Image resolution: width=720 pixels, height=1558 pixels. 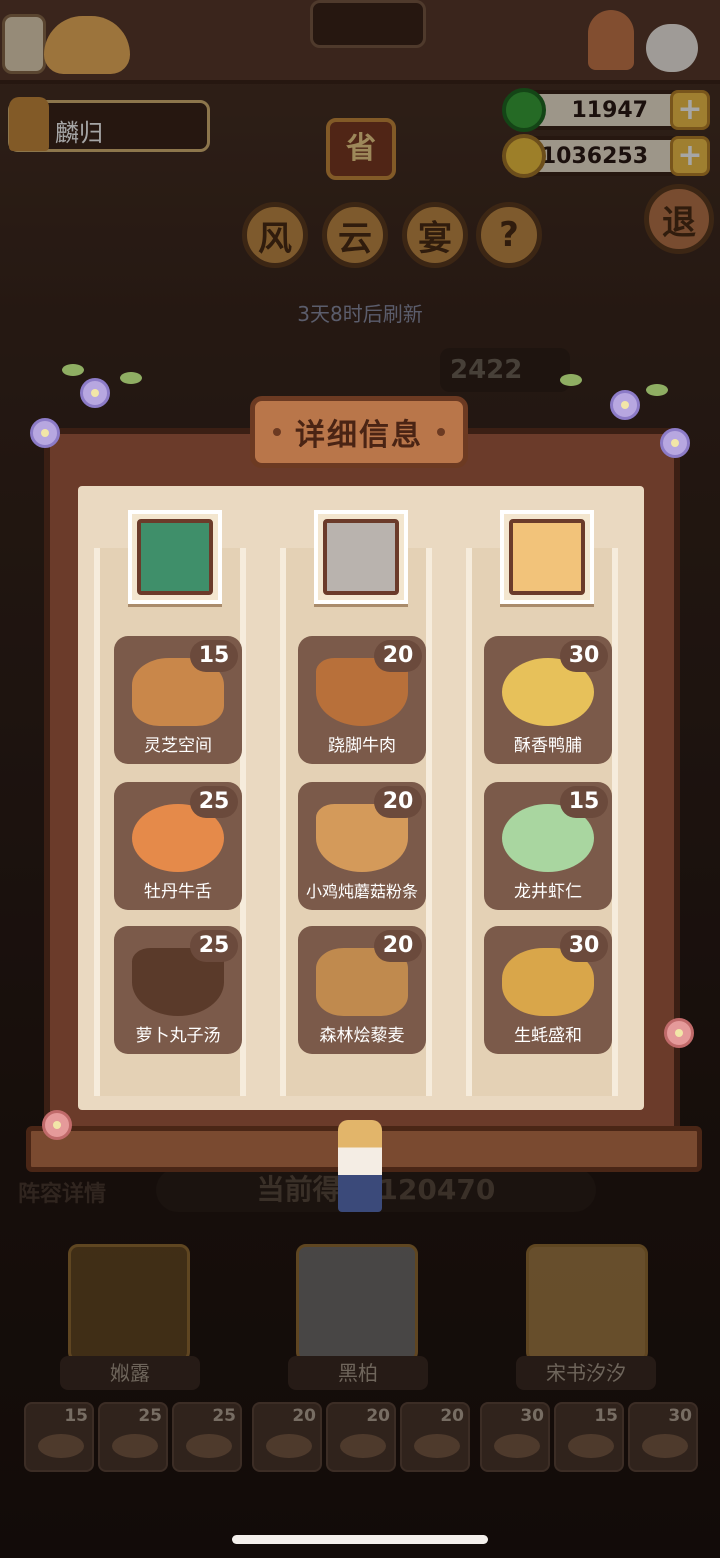 What do you see at coordinates (362, 990) in the screenshot?
I see `dish-card: 20 森林烩藜麦` at bounding box center [362, 990].